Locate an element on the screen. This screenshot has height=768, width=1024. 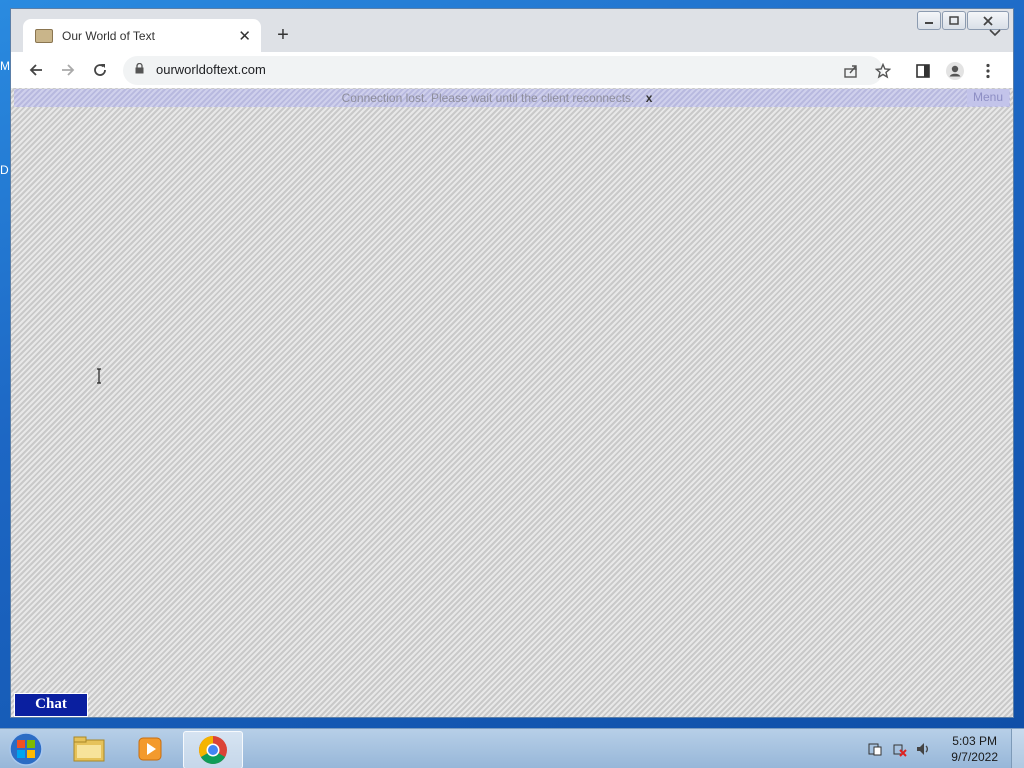
chrome-icon is located at coordinates (213, 749).